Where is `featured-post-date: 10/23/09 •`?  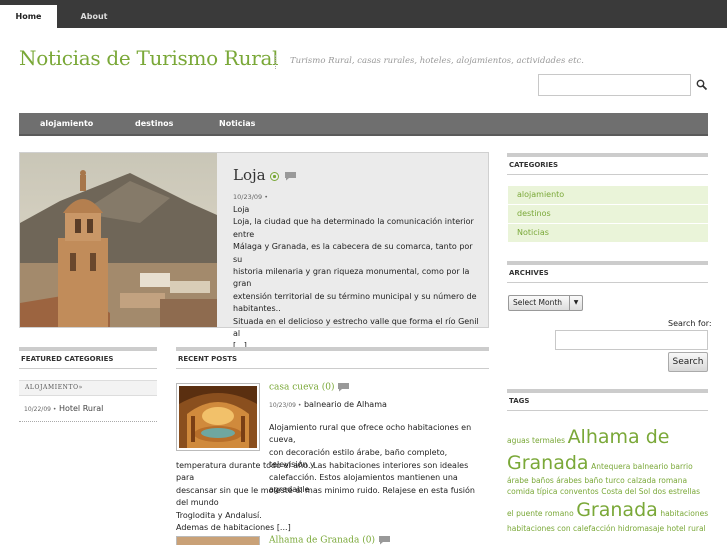 featured-post-date: 10/23/09 • is located at coordinates (251, 197).